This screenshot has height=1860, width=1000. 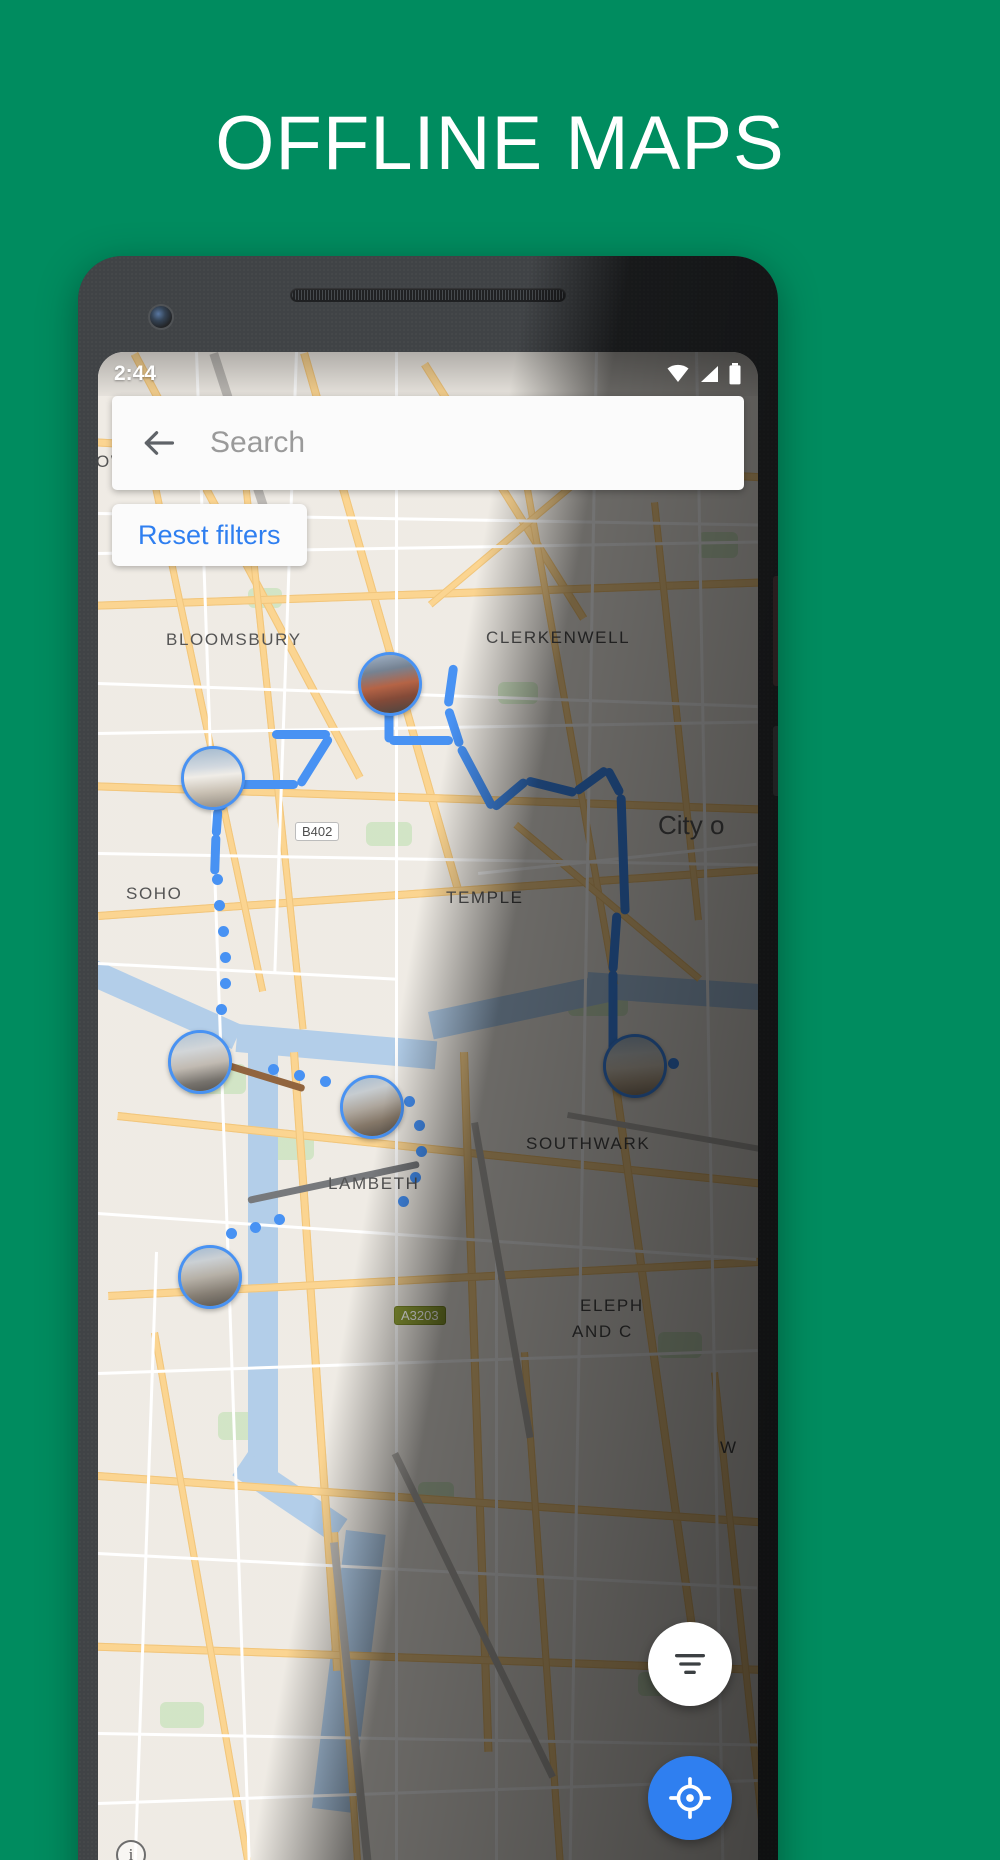 I want to click on power-button, so click(x=775, y=631).